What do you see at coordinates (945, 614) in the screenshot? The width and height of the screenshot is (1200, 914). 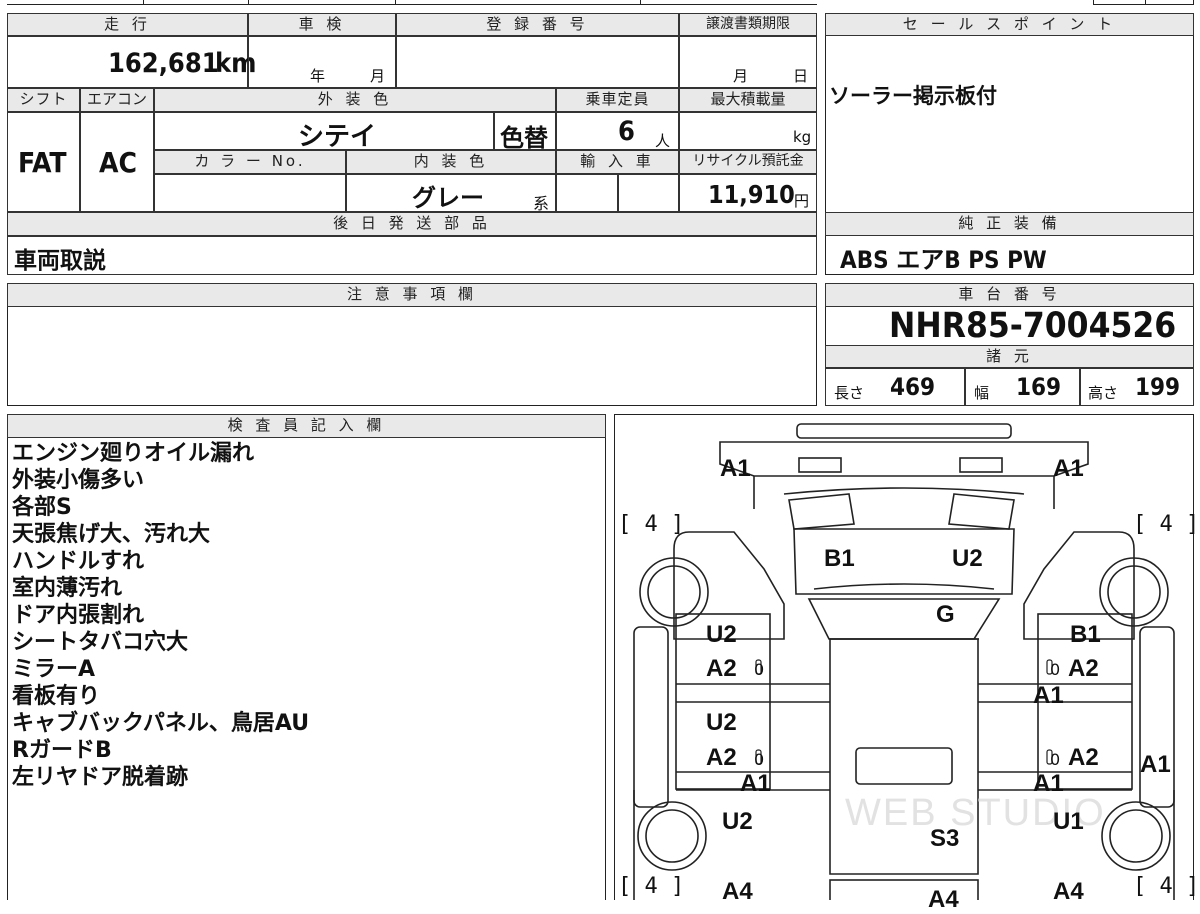 I see `damage-hood: G` at bounding box center [945, 614].